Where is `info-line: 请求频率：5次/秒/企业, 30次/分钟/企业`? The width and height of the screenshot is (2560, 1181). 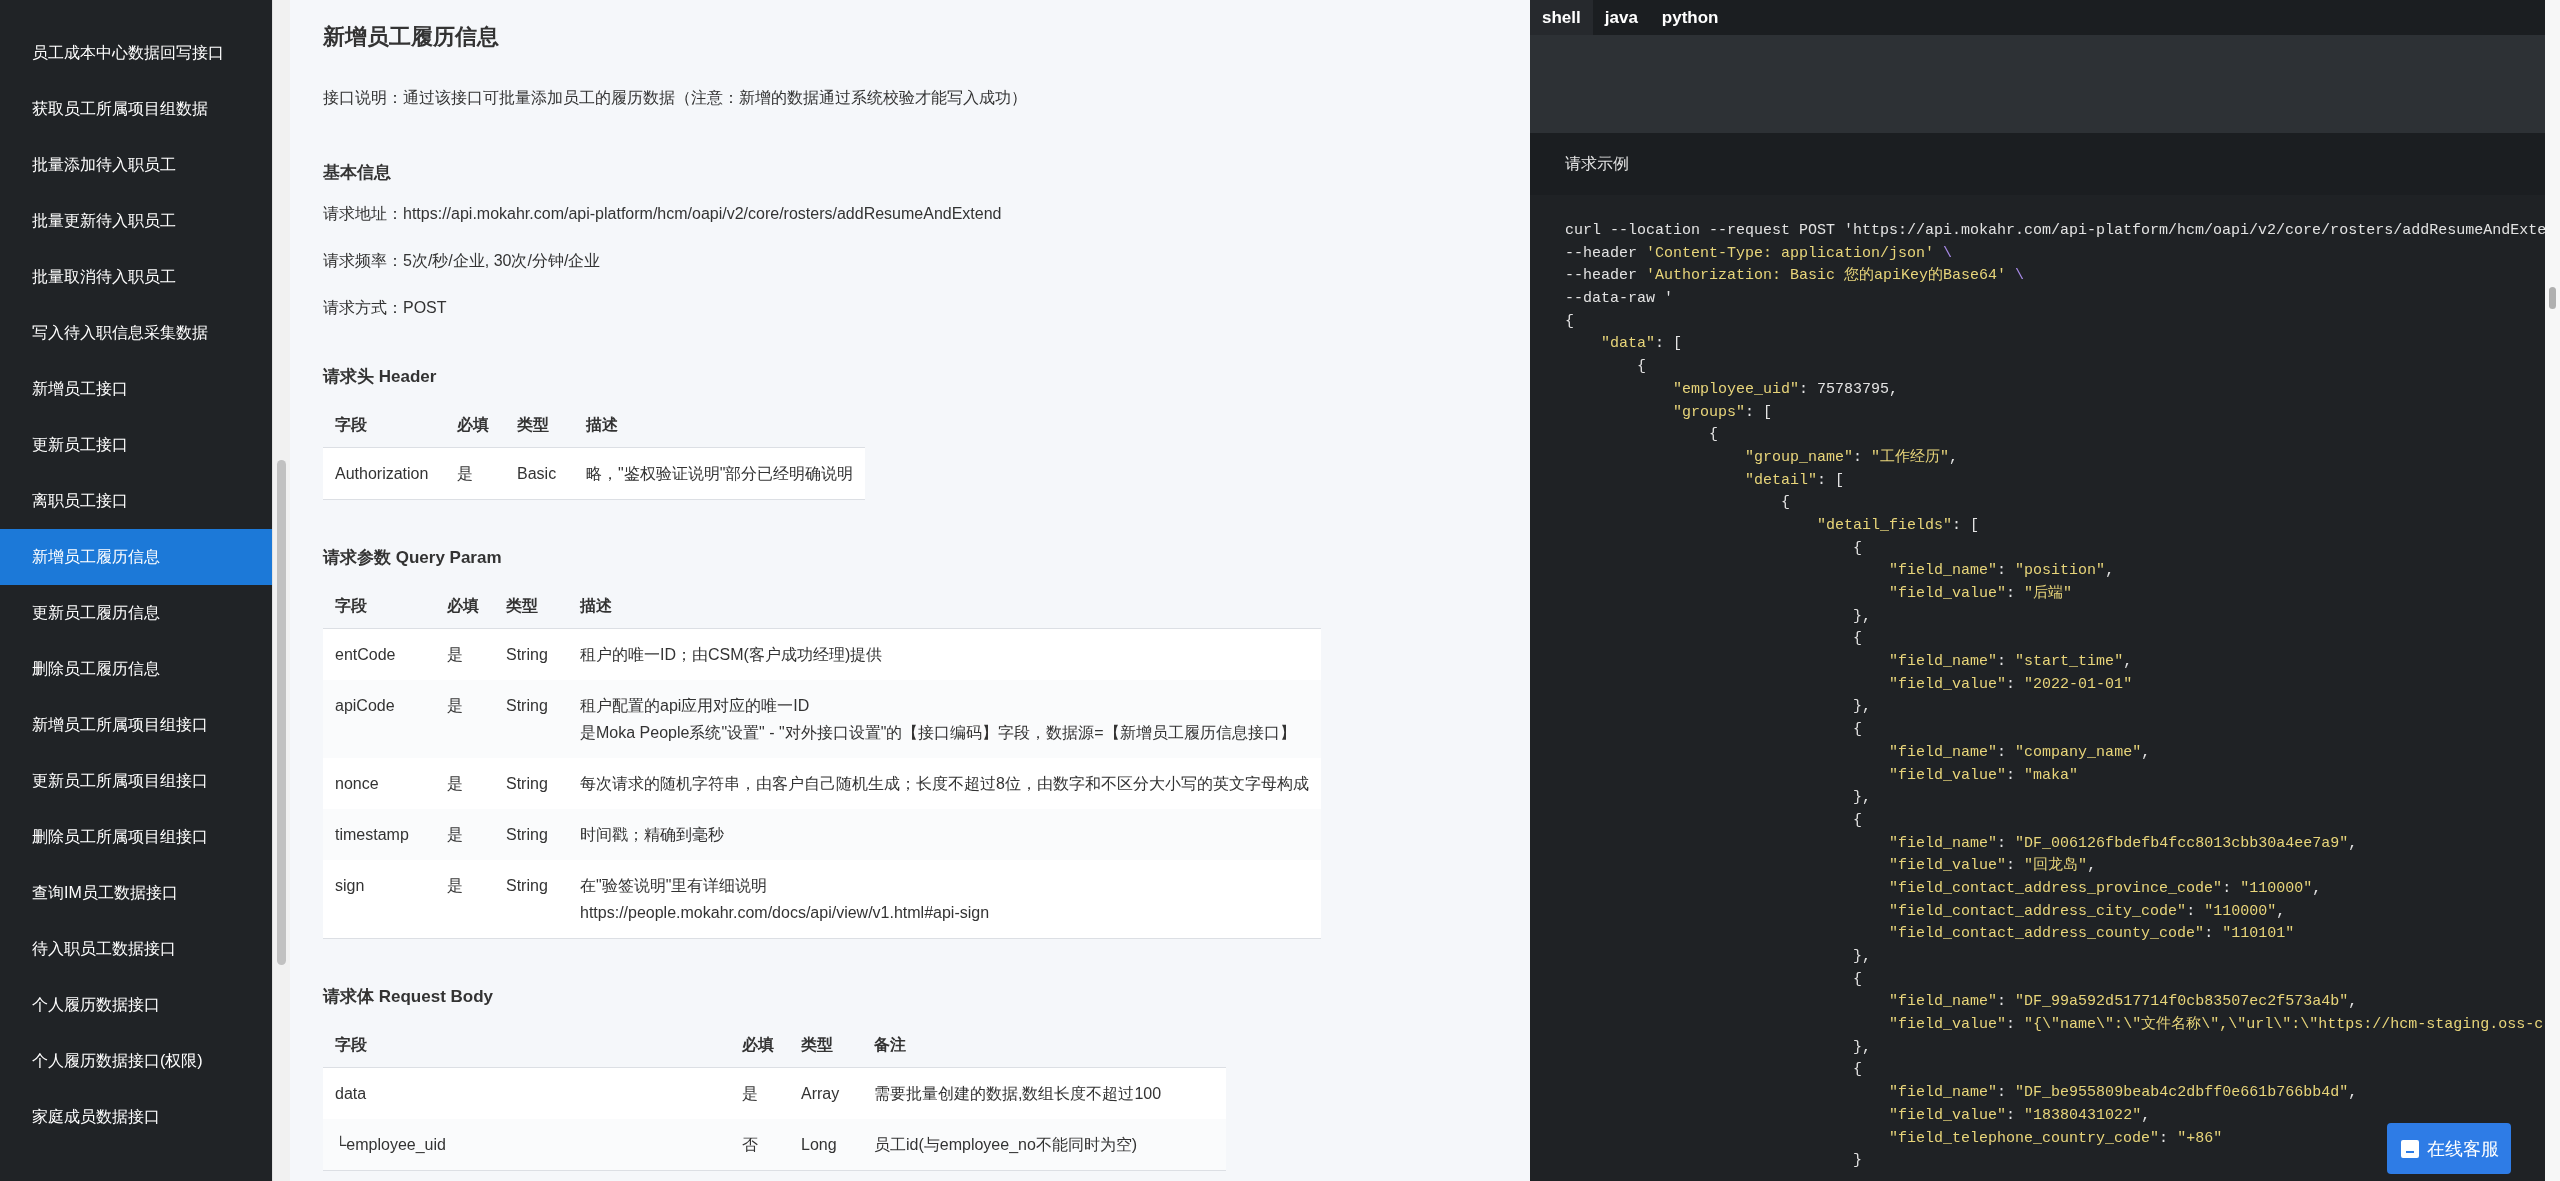
info-line: 请求频率：5次/秒/企业, 30次/分钟/企业 is located at coordinates (462, 261).